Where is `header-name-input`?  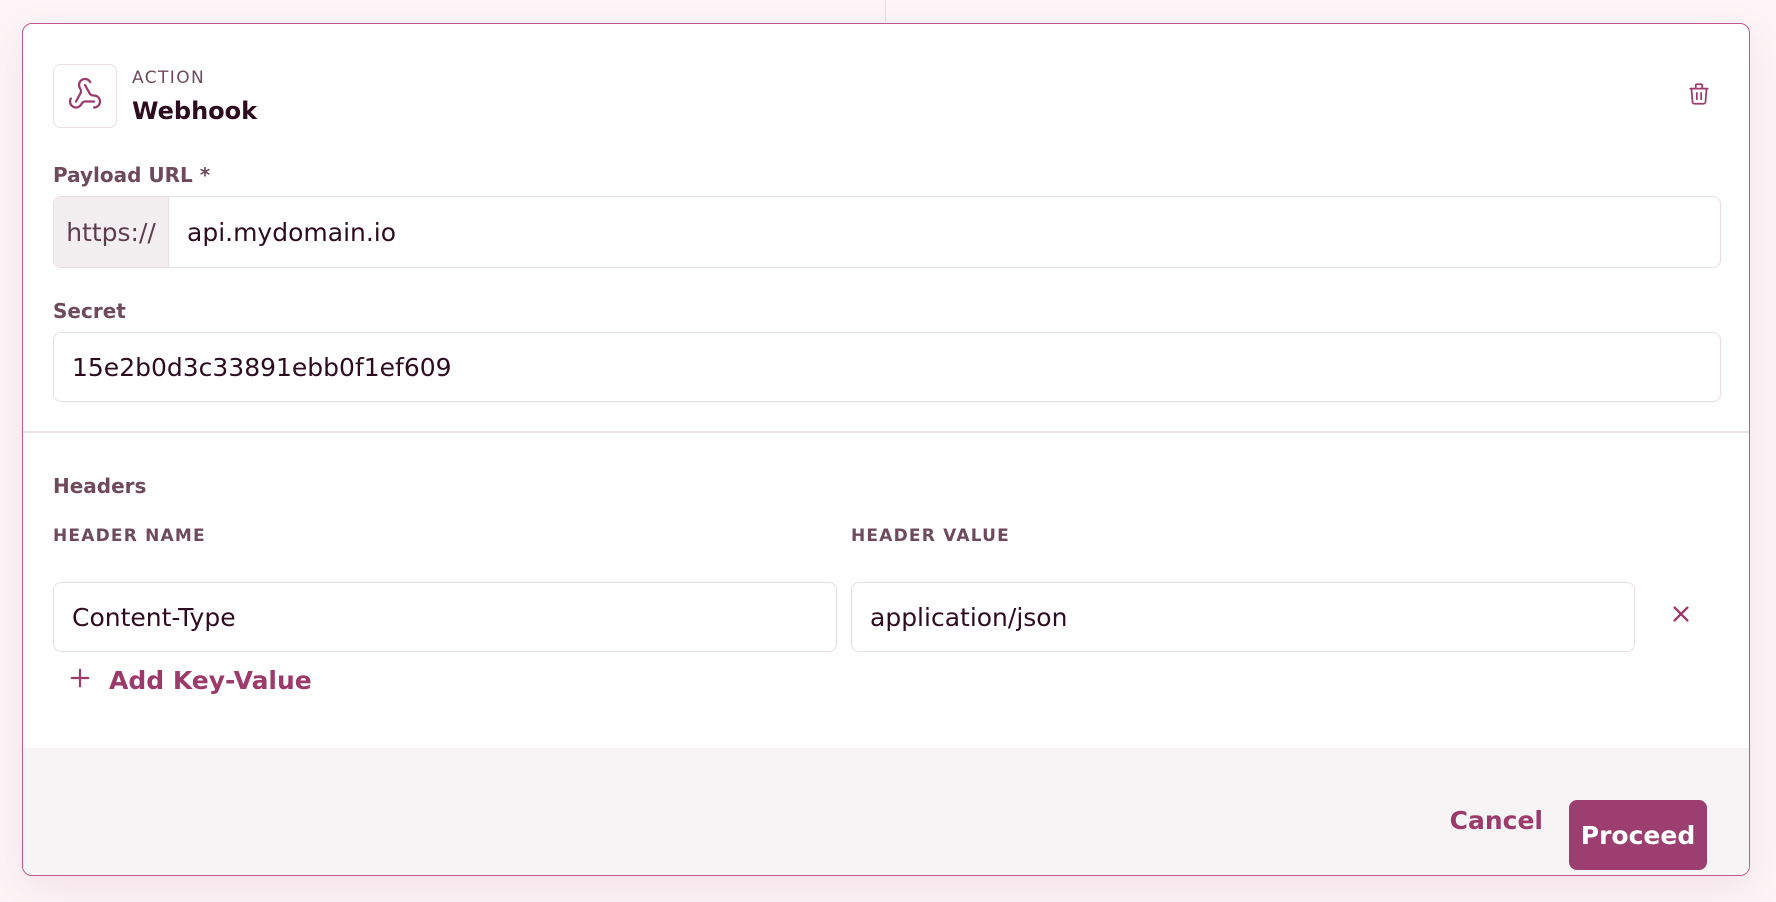
header-name-input is located at coordinates (445, 617).